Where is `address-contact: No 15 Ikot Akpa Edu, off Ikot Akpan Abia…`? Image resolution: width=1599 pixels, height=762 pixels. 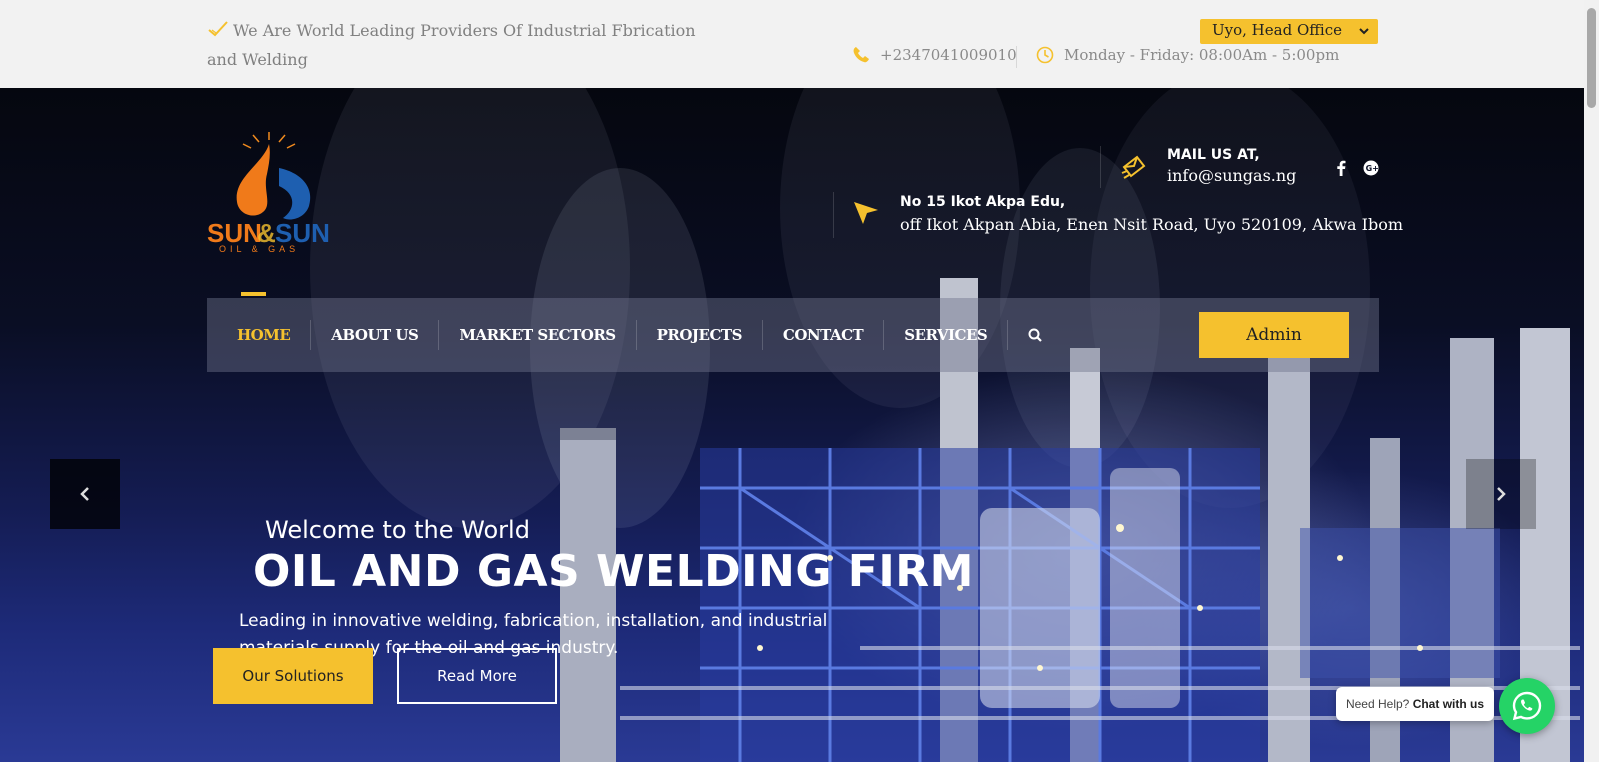
address-contact: No 15 Ikot Akpa Edu, off Ikot Akpan Abia… is located at coordinates (1118, 215).